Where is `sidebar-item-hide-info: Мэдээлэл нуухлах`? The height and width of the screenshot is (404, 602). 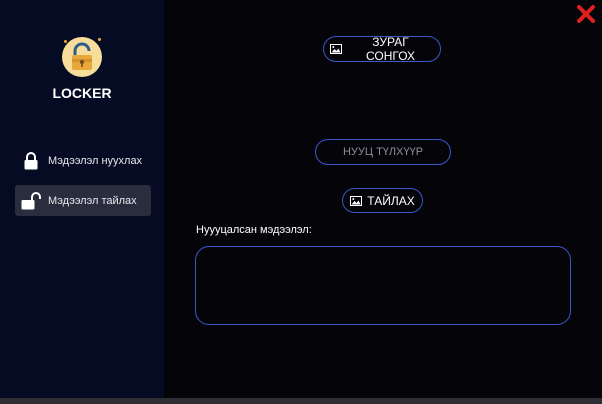
sidebar-item-hide-info: Мэдээлэл нуухлах is located at coordinates (83, 160).